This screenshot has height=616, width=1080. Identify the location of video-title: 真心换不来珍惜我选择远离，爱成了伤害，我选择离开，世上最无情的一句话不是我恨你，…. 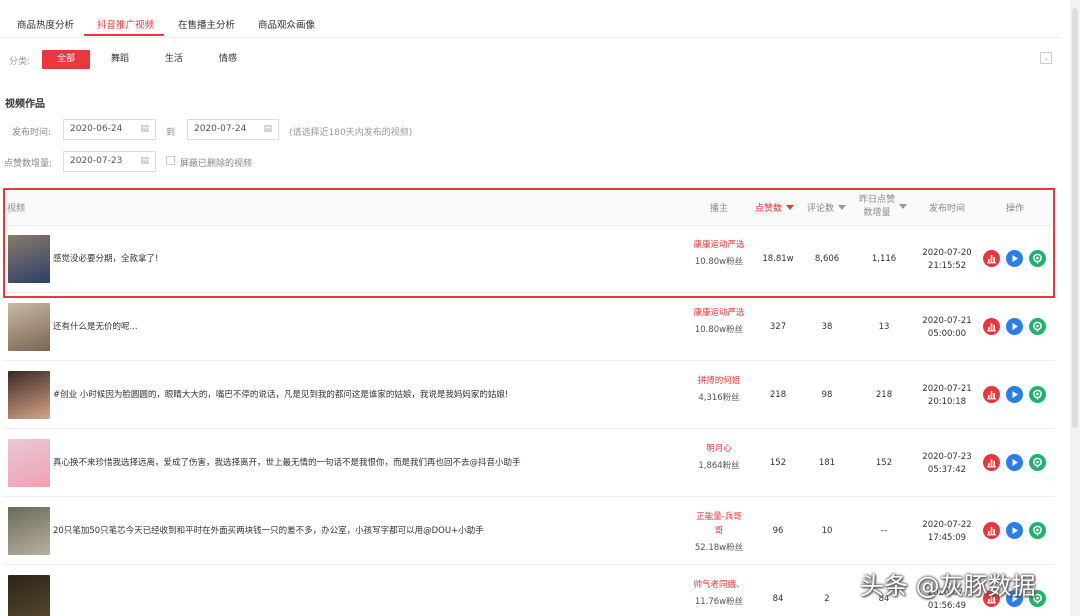
(287, 463).